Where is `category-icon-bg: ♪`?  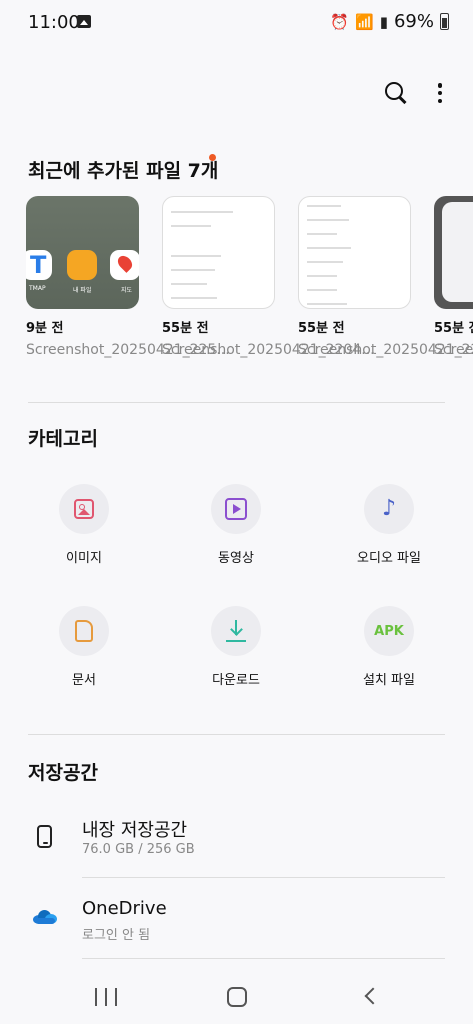 category-icon-bg: ♪ is located at coordinates (389, 509).